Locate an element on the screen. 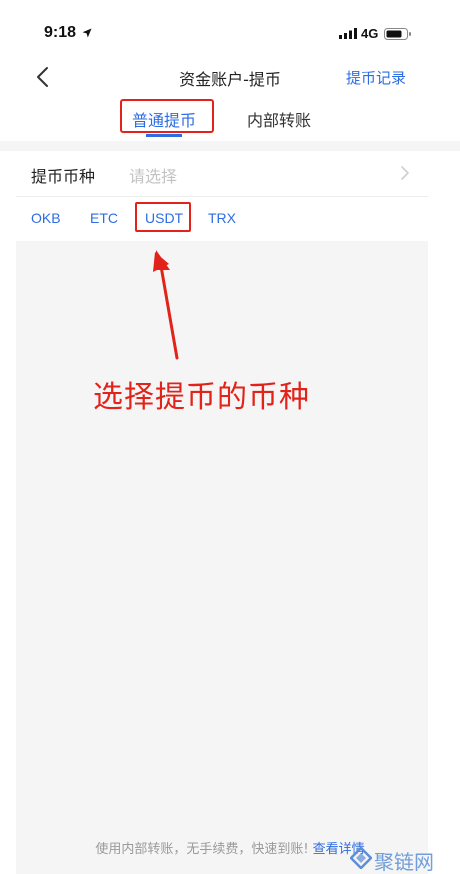  withdraw-history-link: 提币记录 is located at coordinates (376, 77).